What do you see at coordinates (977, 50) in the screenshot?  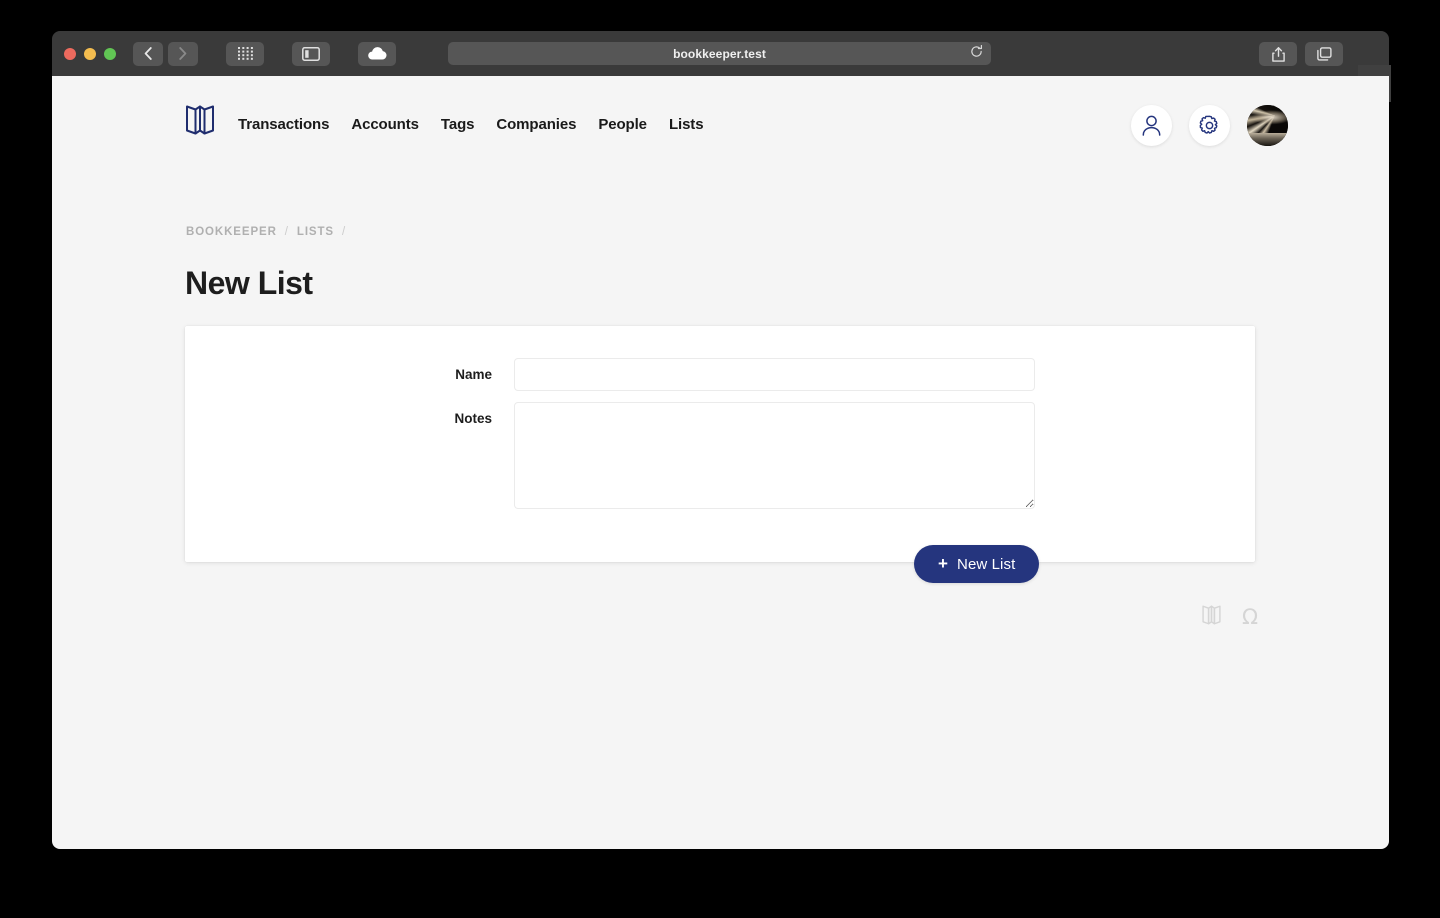 I see `reload-icon` at bounding box center [977, 50].